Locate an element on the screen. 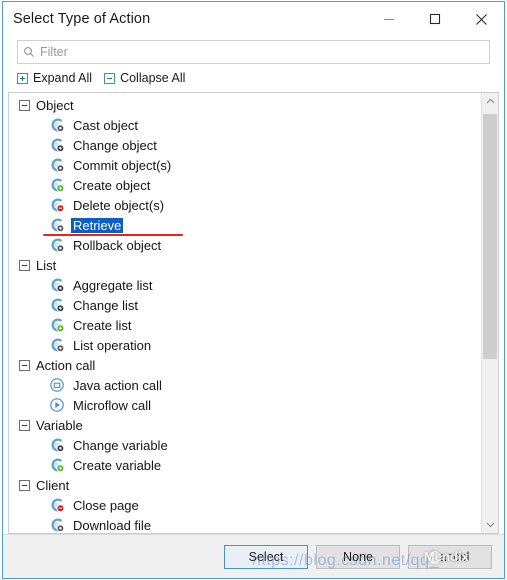 The image size is (507, 580). collapse-all-button: Collapse All is located at coordinates (144, 78).